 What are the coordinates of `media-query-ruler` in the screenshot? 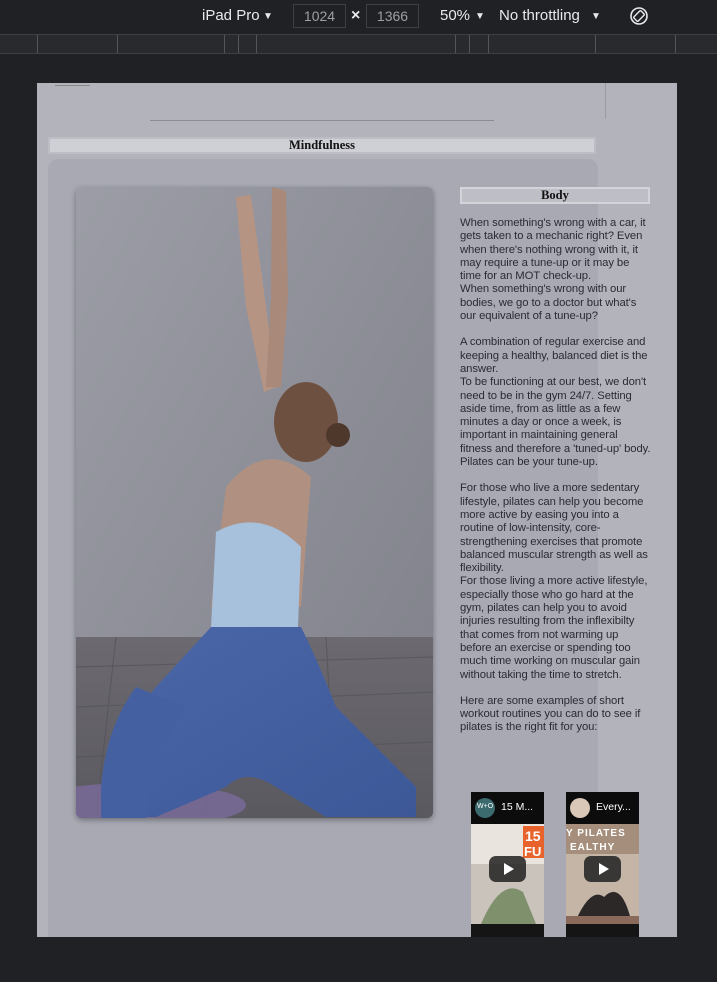 It's located at (358, 44).